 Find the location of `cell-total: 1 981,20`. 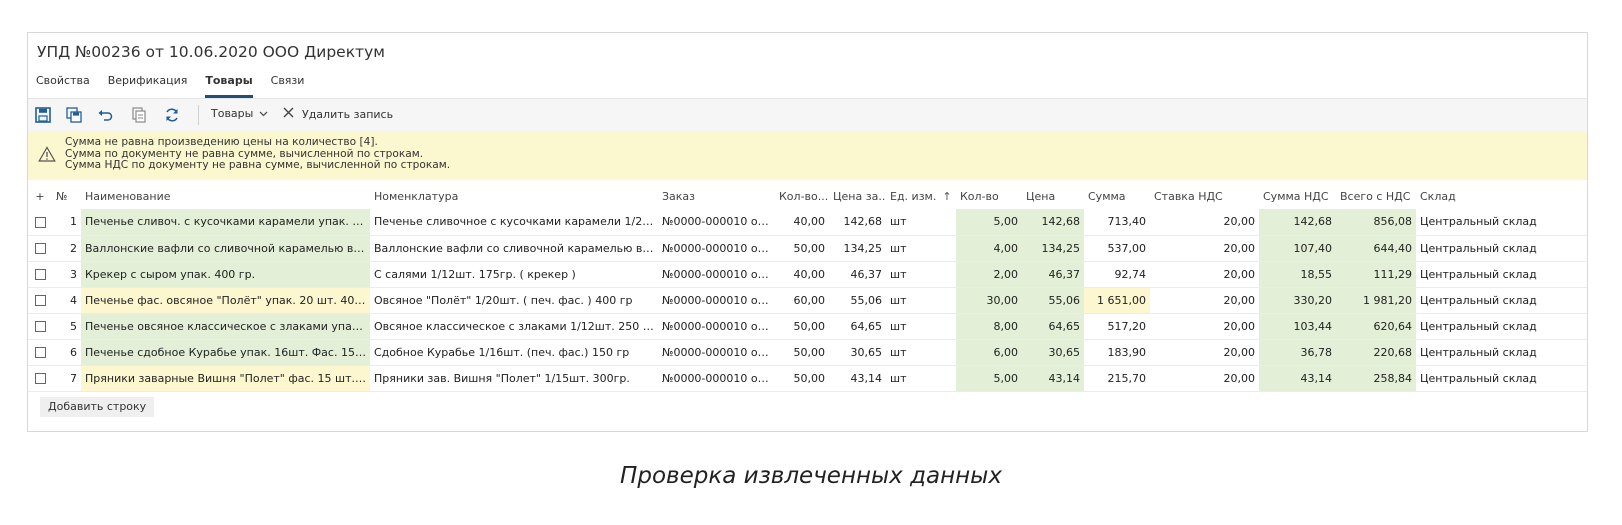

cell-total: 1 981,20 is located at coordinates (1376, 300).